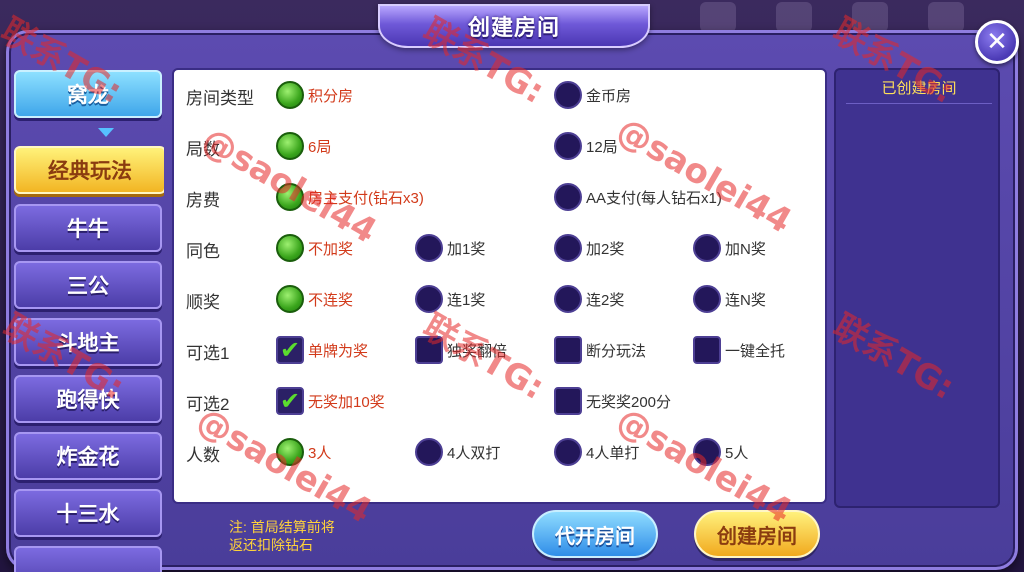 Image resolution: width=1024 pixels, height=572 pixels. What do you see at coordinates (501, 401) in the screenshot?
I see `option-row-optional-2: 可选2 ✔ 无奖加10奖 无奖奖200分` at bounding box center [501, 401].